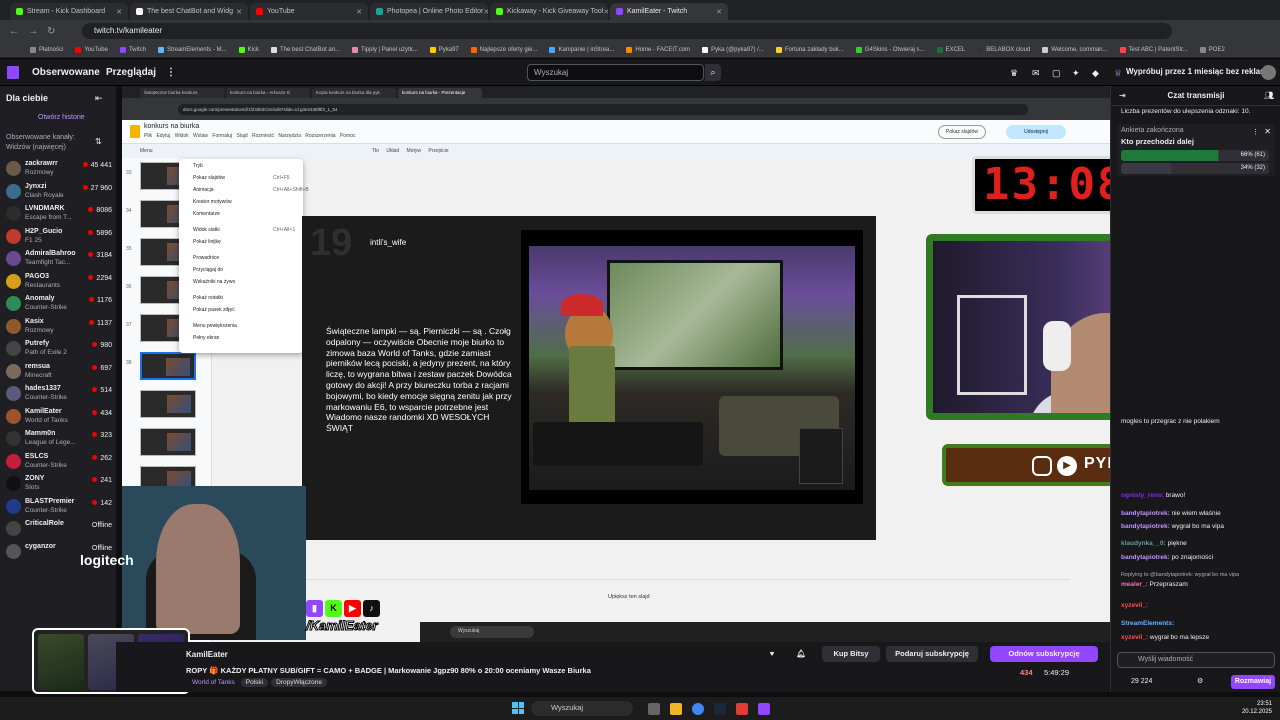  Describe the element at coordinates (1253, 682) in the screenshot. I see `chat-send-button: Rozmawiaj` at that location.